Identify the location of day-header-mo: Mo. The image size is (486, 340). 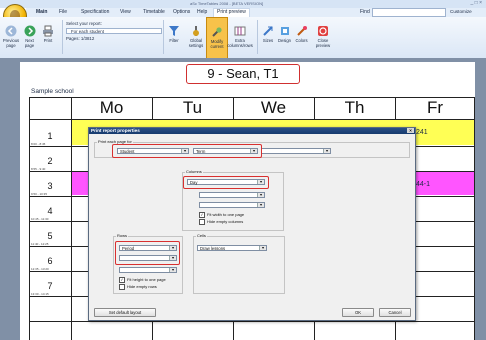
(111, 107).